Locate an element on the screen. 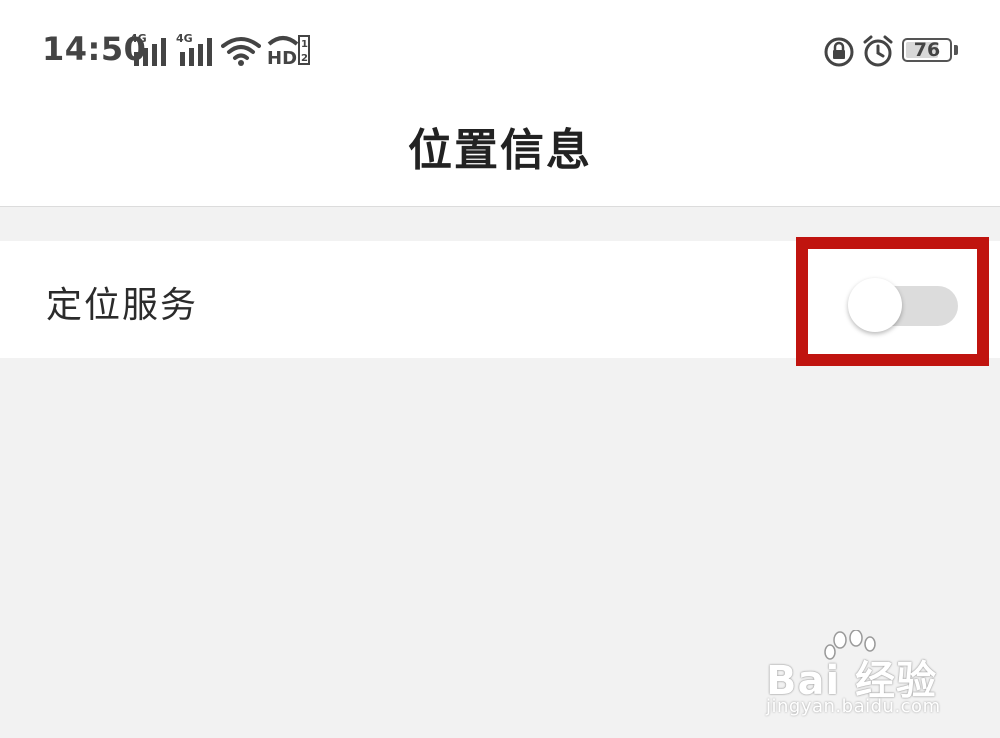 This screenshot has width=1000, height=738. rotation-lock-icon is located at coordinates (839, 52).